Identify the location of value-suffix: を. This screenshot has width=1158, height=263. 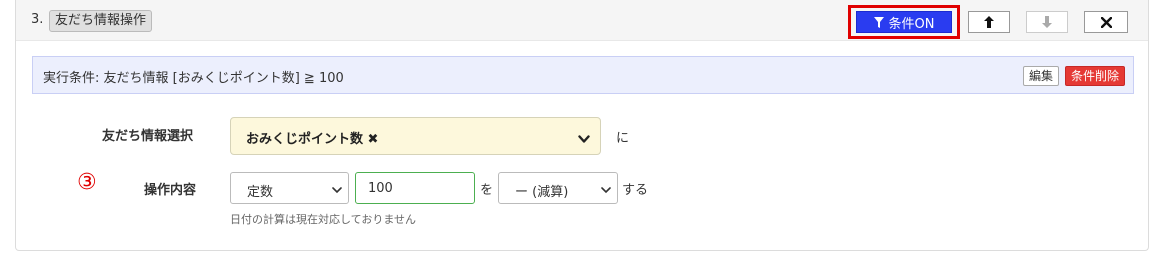
(487, 190).